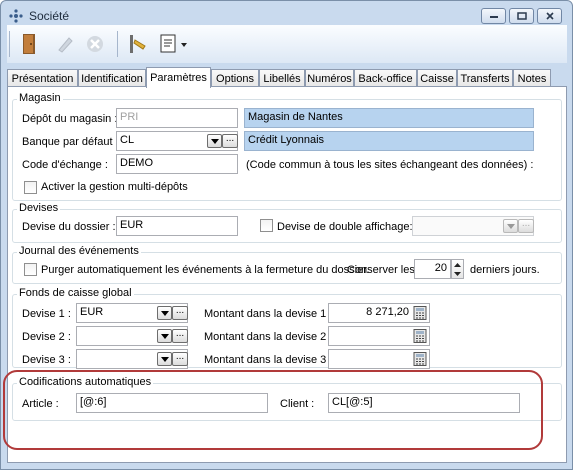  What do you see at coordinates (384, 270) in the screenshot?
I see `conserver-label: Conserver les :` at bounding box center [384, 270].